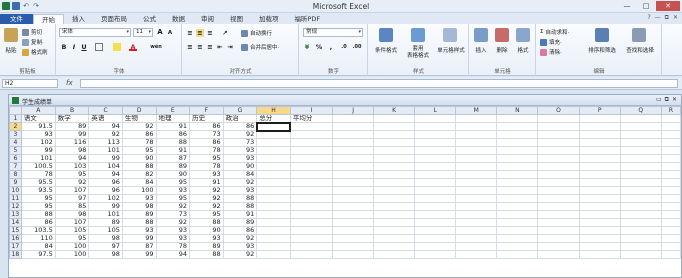  What do you see at coordinates (206, 198) in the screenshot?
I see `cell-f11: 92` at bounding box center [206, 198].